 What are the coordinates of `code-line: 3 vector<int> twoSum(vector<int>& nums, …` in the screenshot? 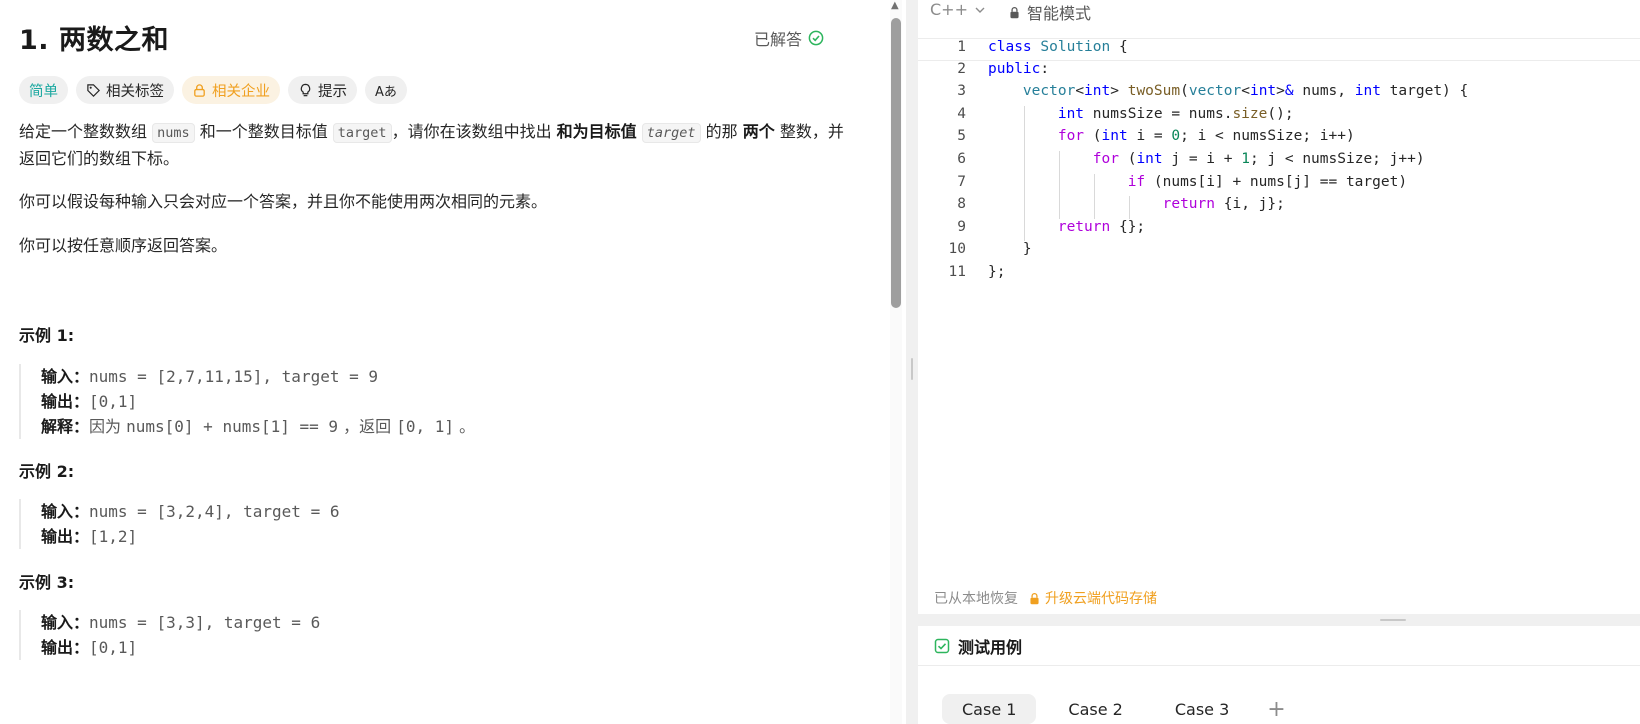 It's located at (1279, 94).